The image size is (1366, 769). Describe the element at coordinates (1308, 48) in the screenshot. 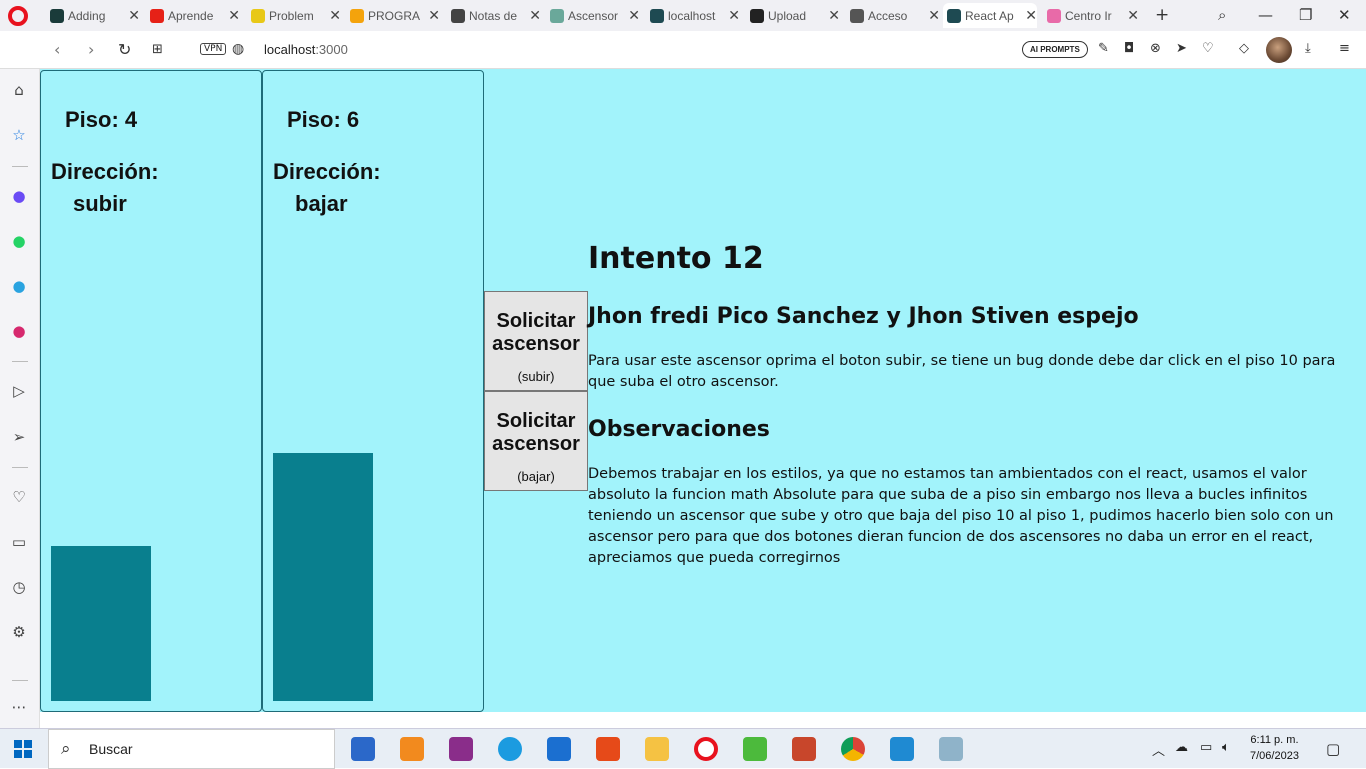

I see `download-icon: ⤓` at that location.